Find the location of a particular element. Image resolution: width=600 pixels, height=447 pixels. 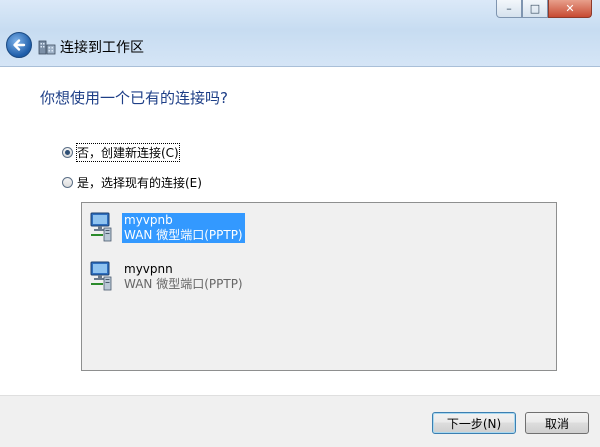

radio-create-new is located at coordinates (67, 152).